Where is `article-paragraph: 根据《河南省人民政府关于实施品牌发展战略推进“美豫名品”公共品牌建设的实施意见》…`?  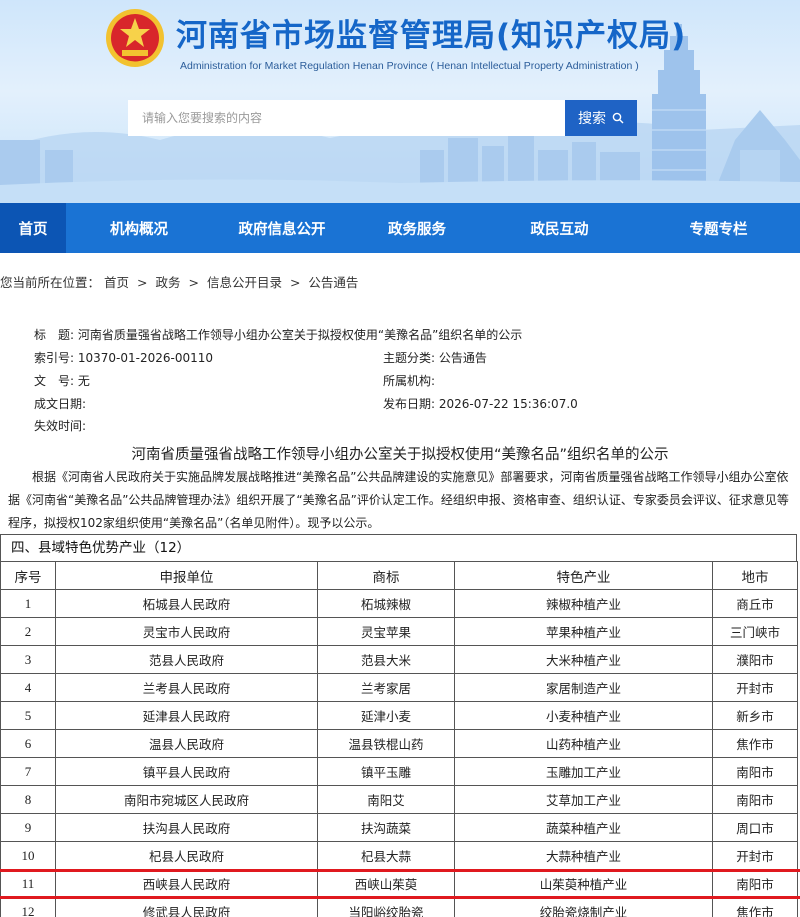
article-paragraph: 根据《河南省人民政府关于实施品牌发展战略推进“美豫名品”公共品牌建设的实施意见》… is located at coordinates (398, 500).